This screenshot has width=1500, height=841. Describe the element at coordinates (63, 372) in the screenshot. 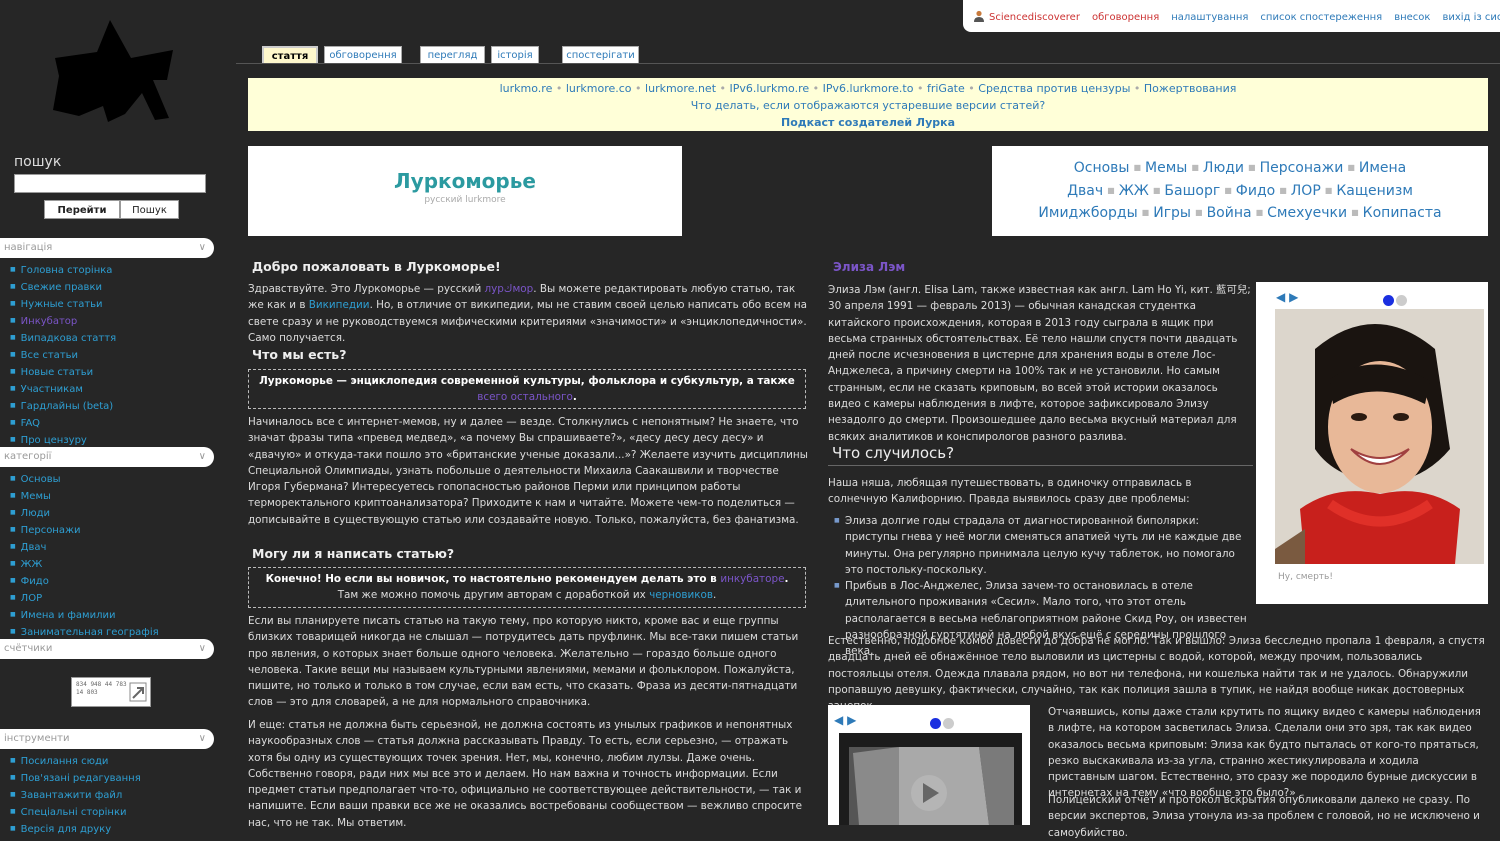

I see `sidebar-nav-item: Новые статьи` at that location.